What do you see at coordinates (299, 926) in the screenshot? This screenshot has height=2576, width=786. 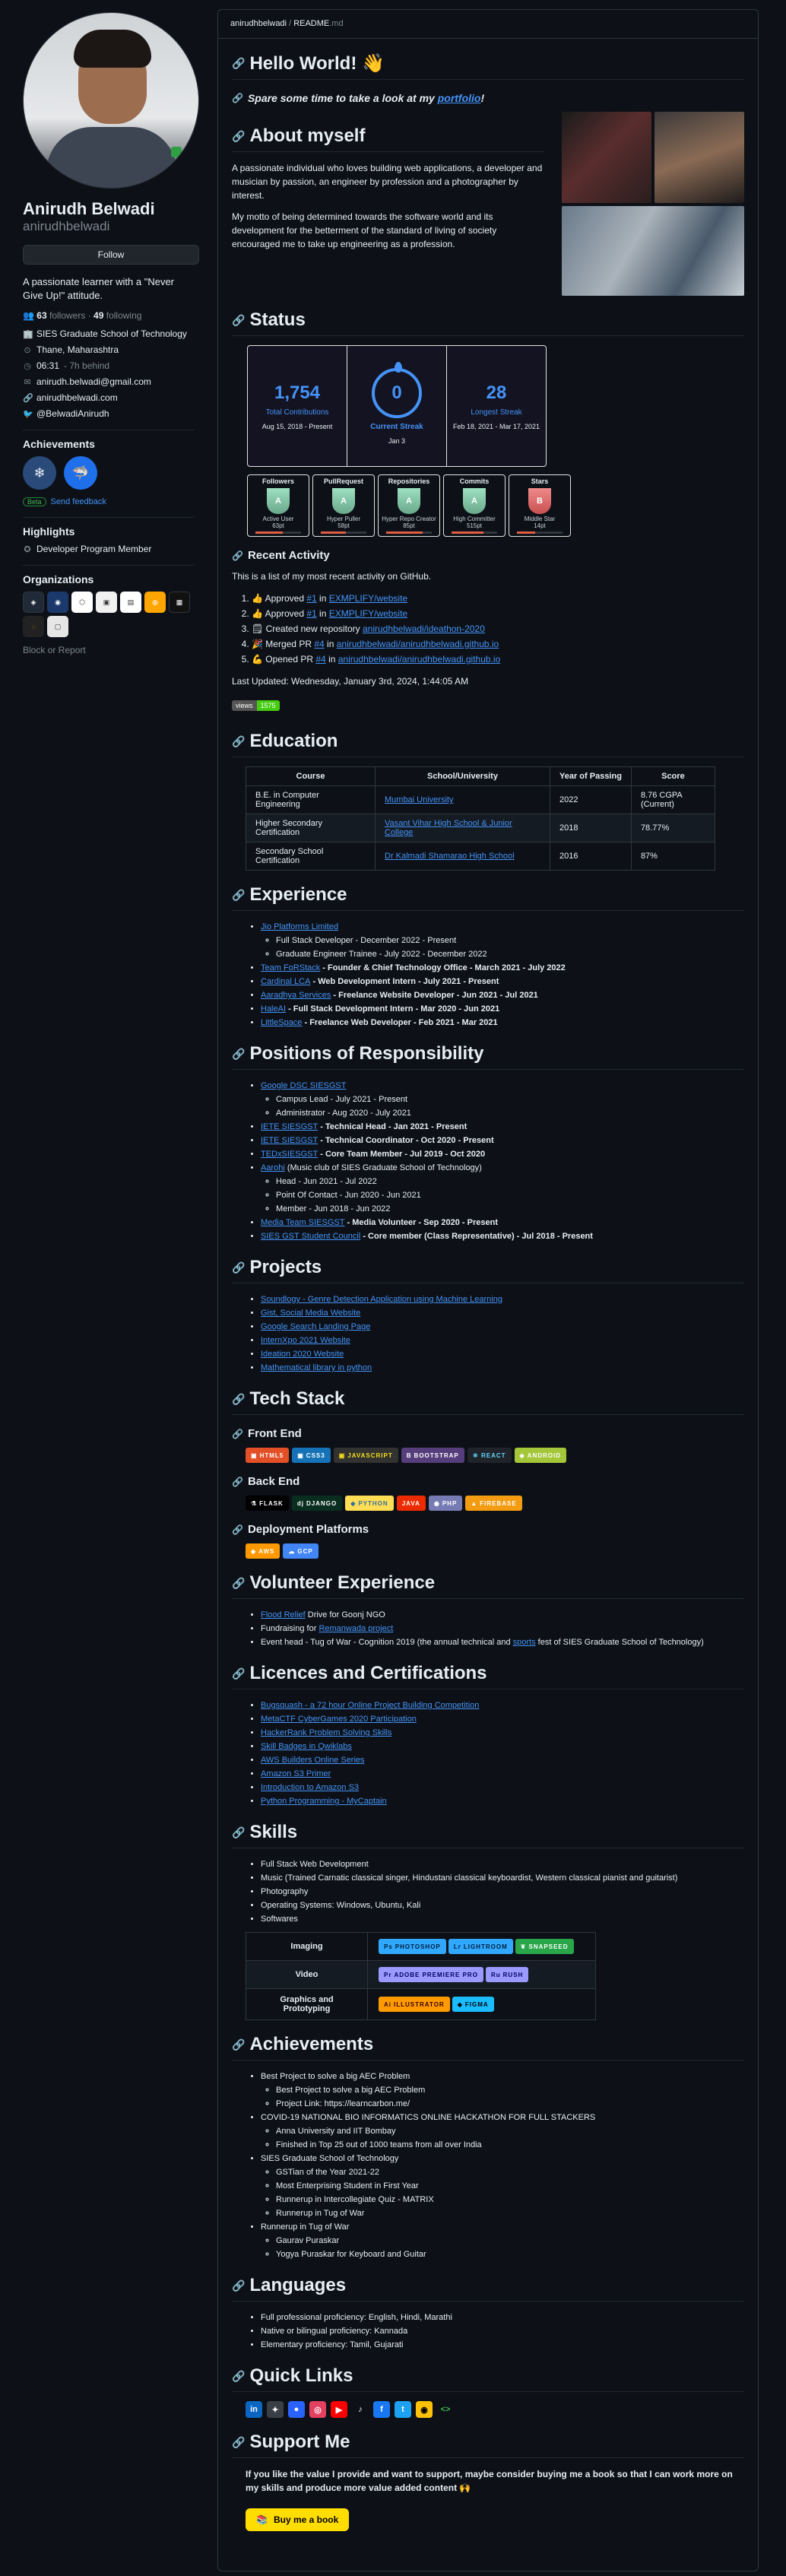 I see `org-link: Jio Platforms Limited` at bounding box center [299, 926].